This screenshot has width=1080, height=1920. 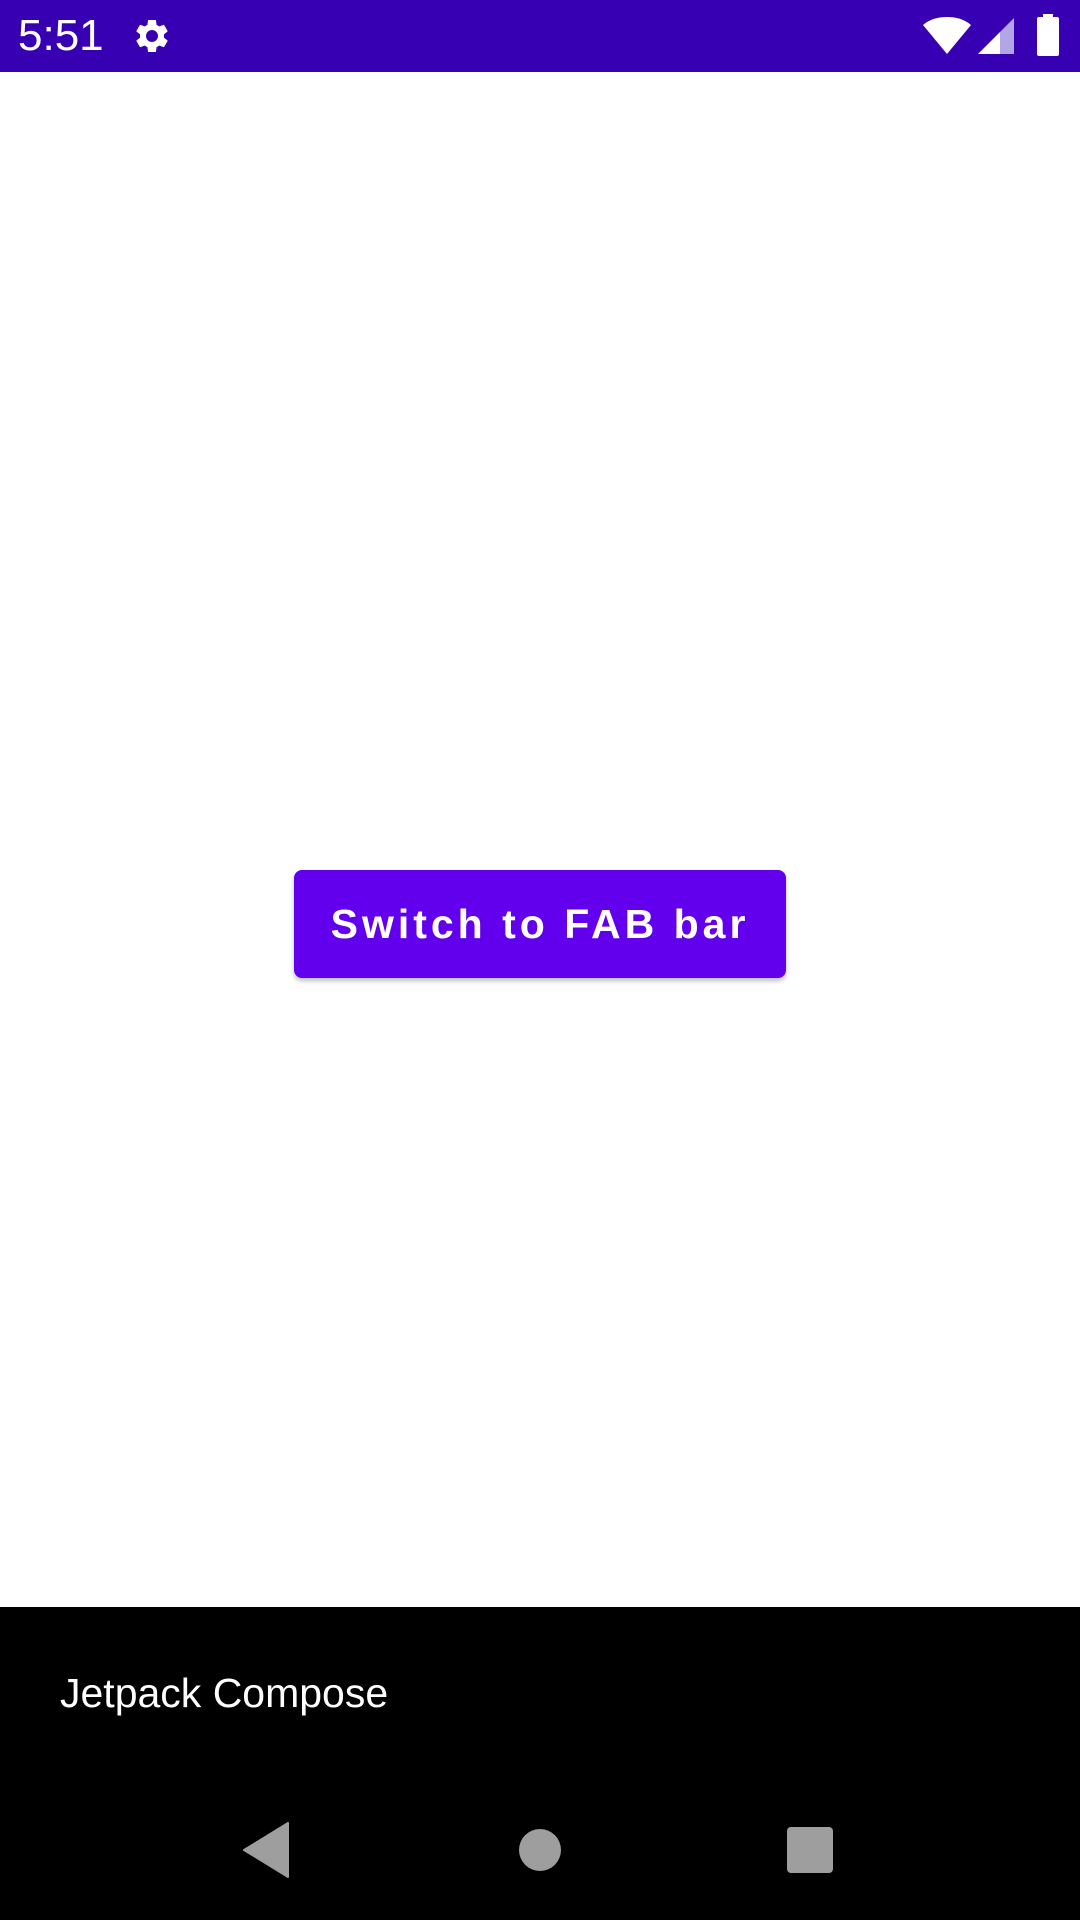 I want to click on wifi-icon, so click(x=947, y=35).